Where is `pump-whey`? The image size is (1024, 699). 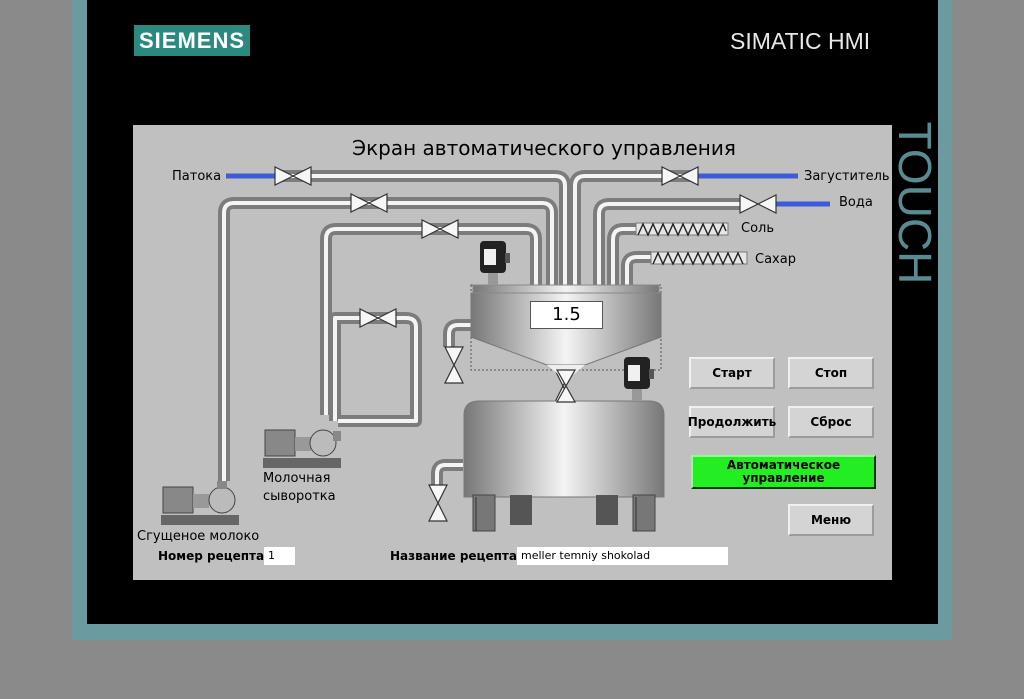
pump-whey is located at coordinates (302, 448).